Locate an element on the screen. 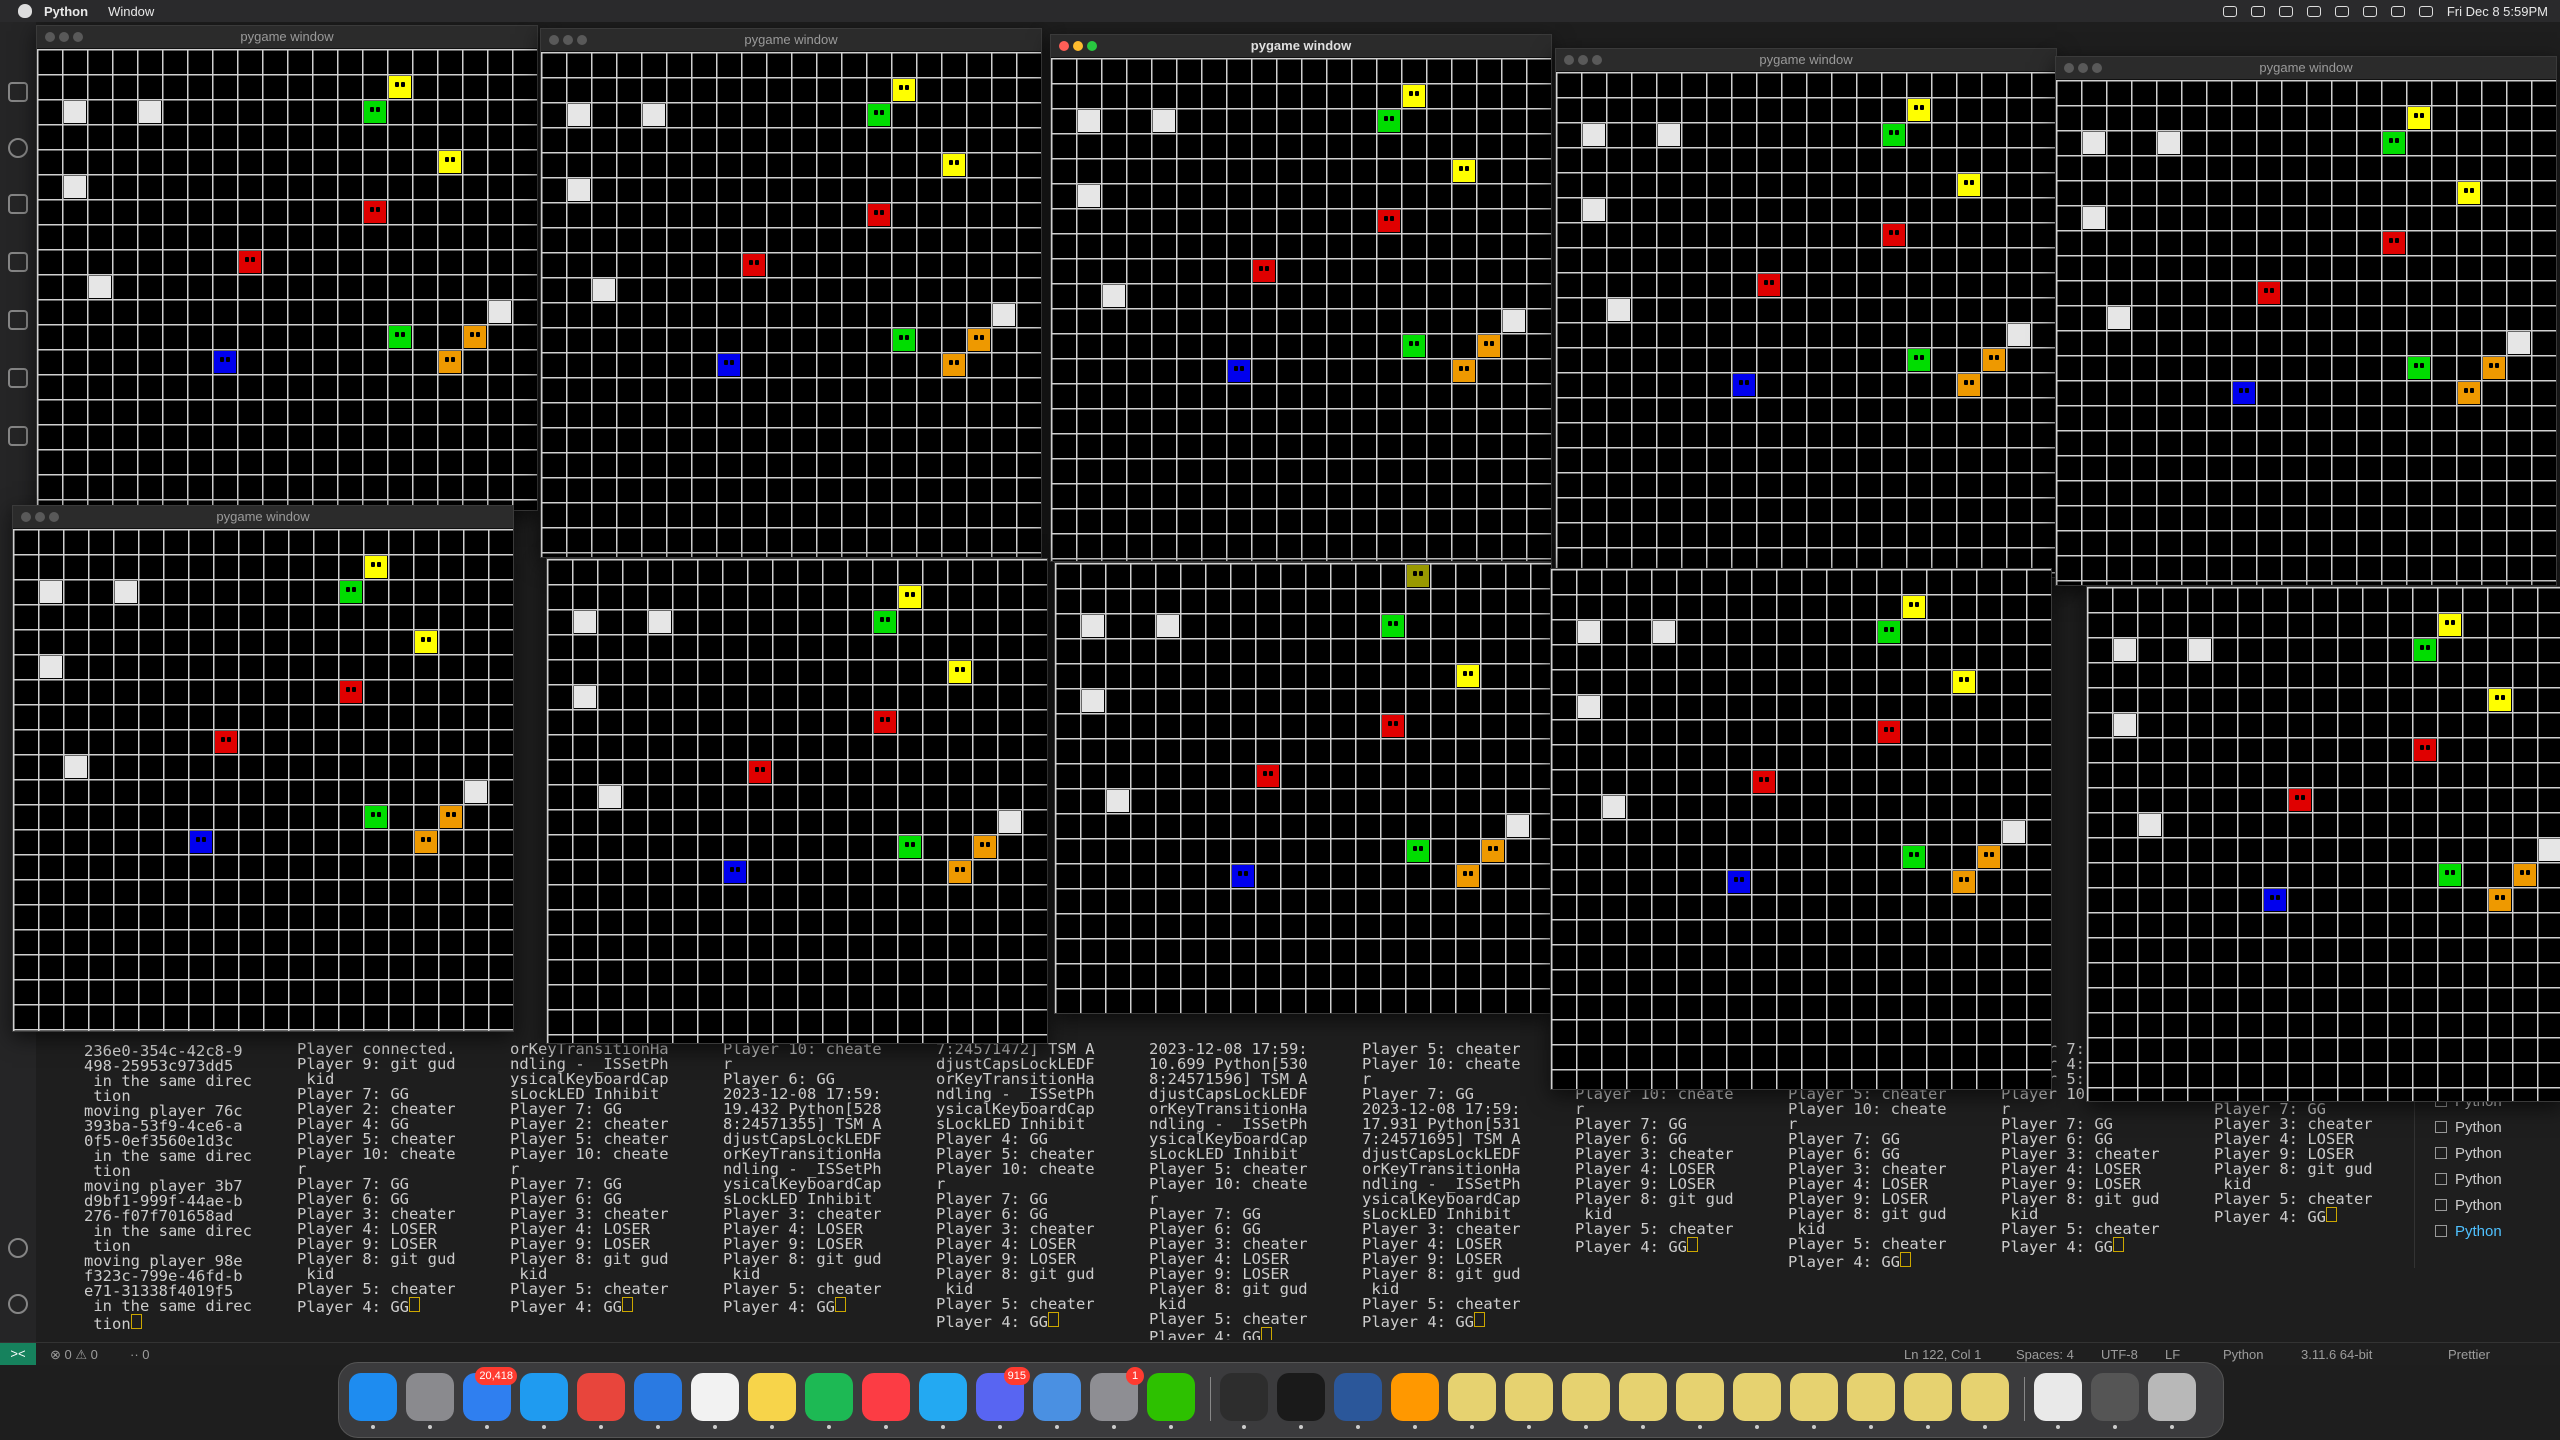 The height and width of the screenshot is (1440, 2560). finder-icon is located at coordinates (373, 1401).